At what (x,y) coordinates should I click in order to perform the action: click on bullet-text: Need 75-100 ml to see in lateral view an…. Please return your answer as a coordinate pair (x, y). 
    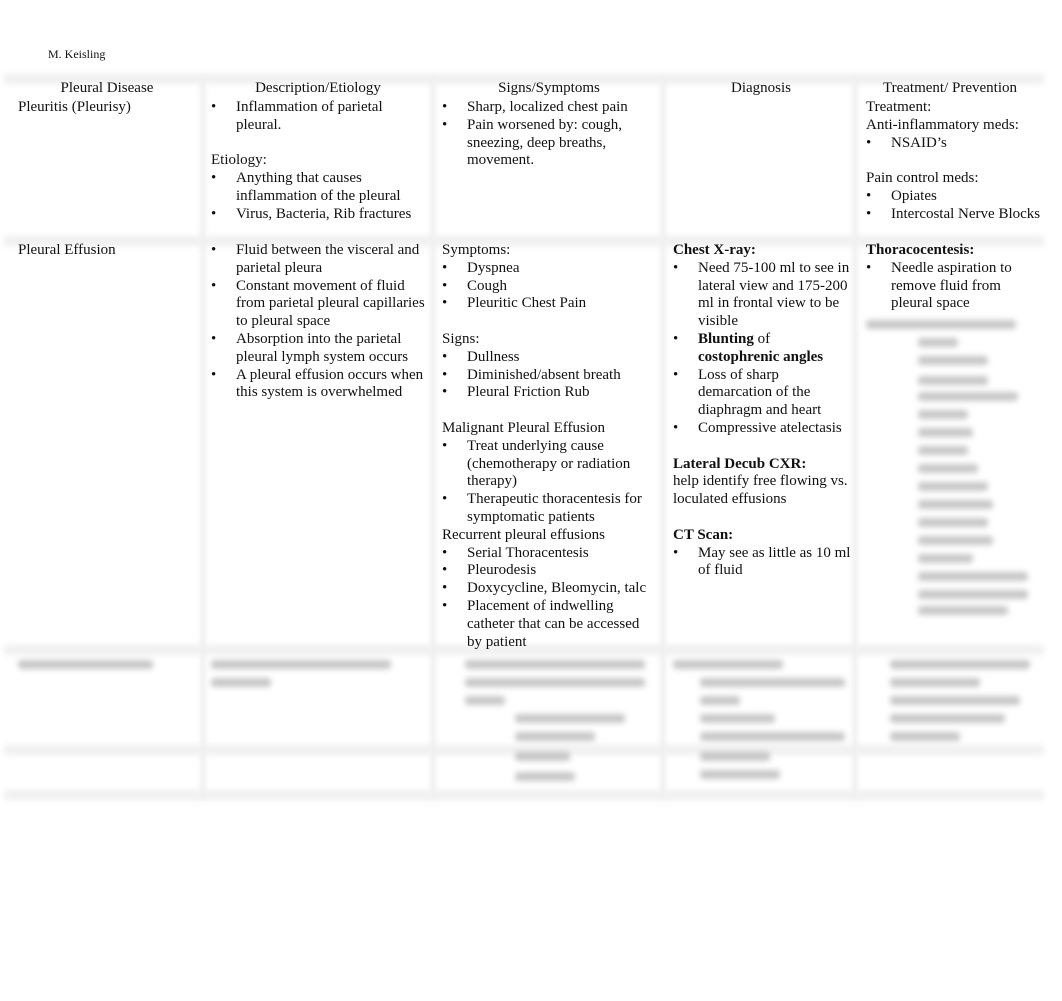
    Looking at the image, I should click on (774, 294).